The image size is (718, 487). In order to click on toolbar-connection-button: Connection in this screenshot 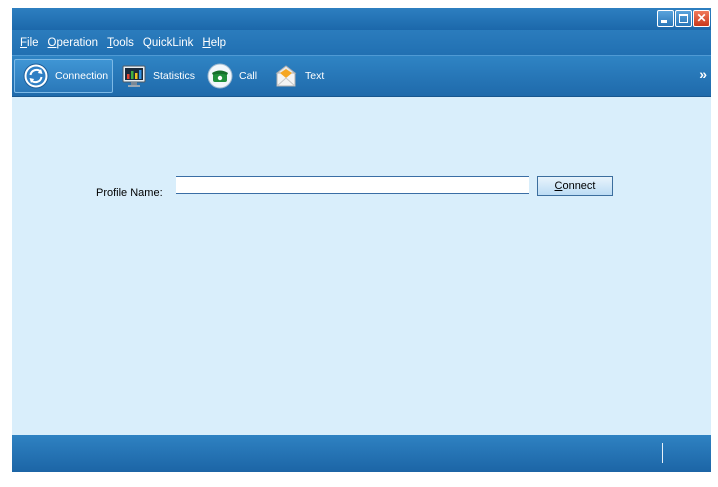, I will do `click(63, 76)`.